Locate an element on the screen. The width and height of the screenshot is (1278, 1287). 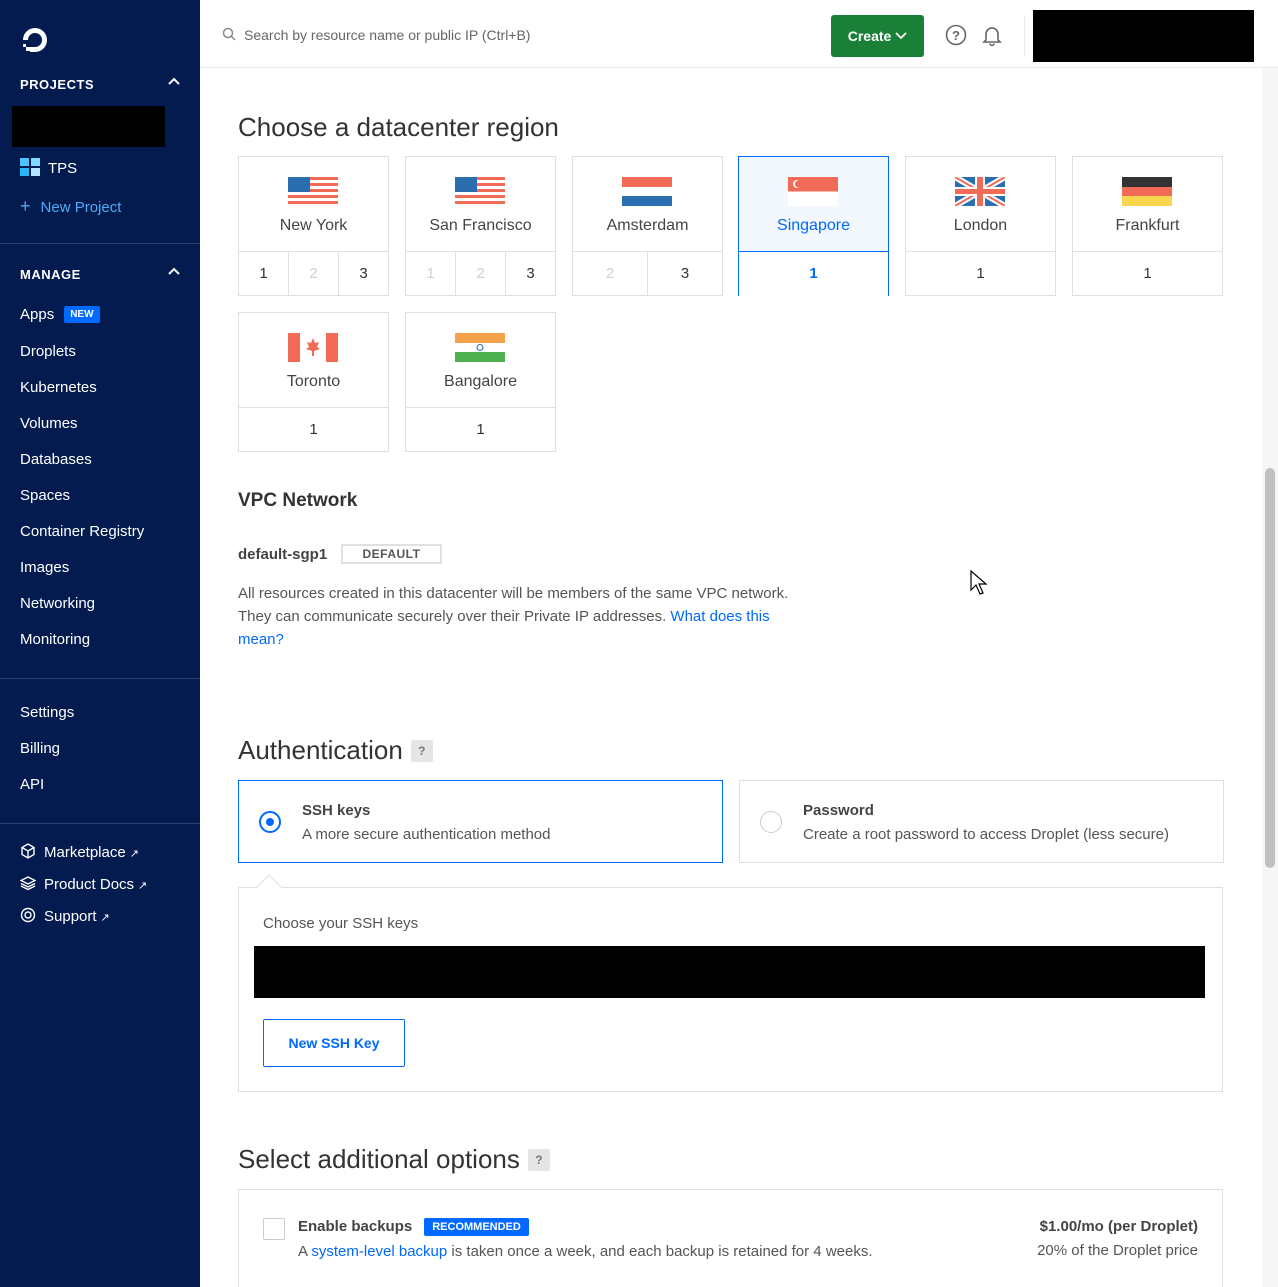
help-icon: ? is located at coordinates (956, 35).